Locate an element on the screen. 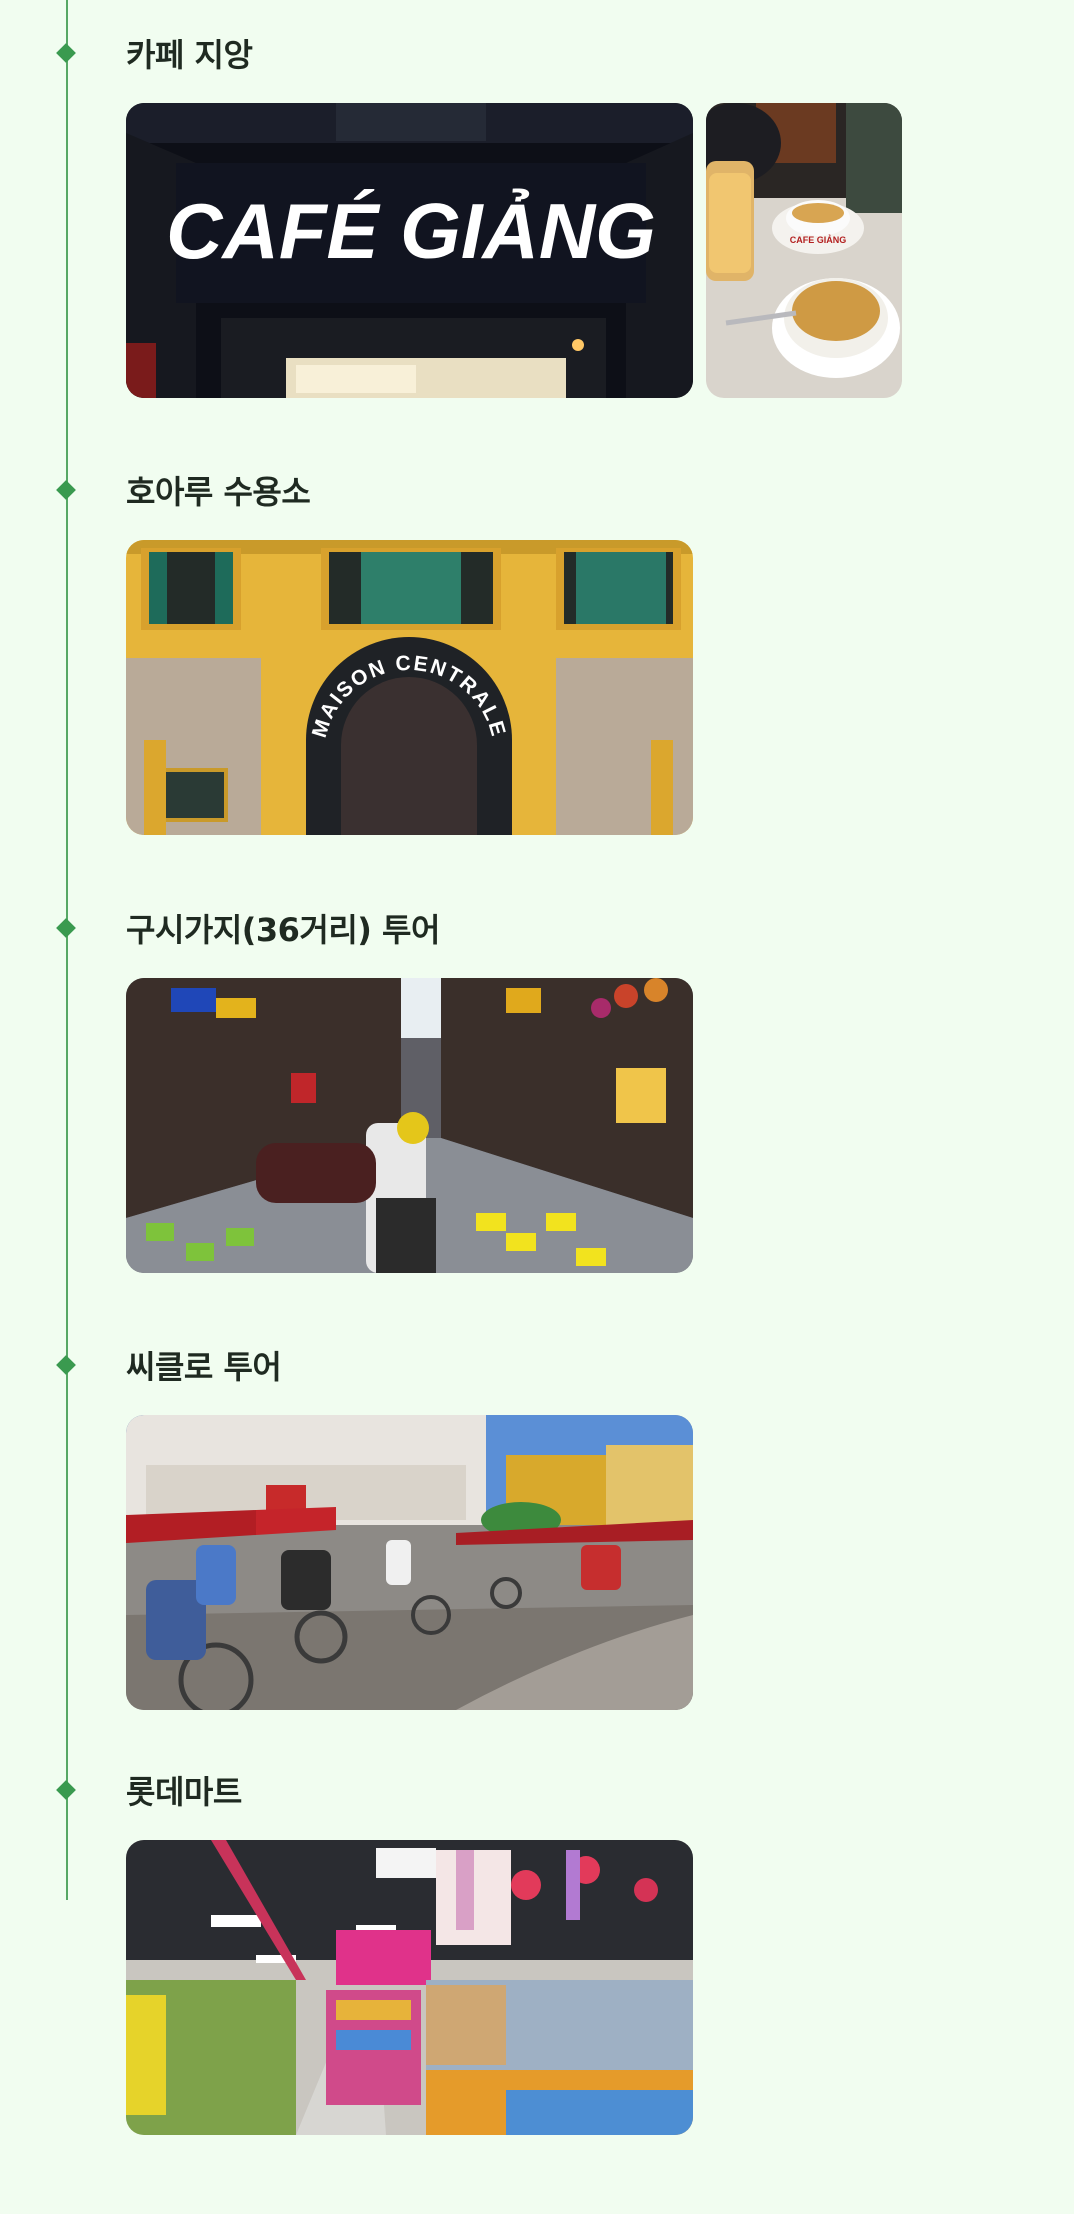 This screenshot has height=2214, width=1074. lotte-mart-aisle-photo is located at coordinates (409, 1987).